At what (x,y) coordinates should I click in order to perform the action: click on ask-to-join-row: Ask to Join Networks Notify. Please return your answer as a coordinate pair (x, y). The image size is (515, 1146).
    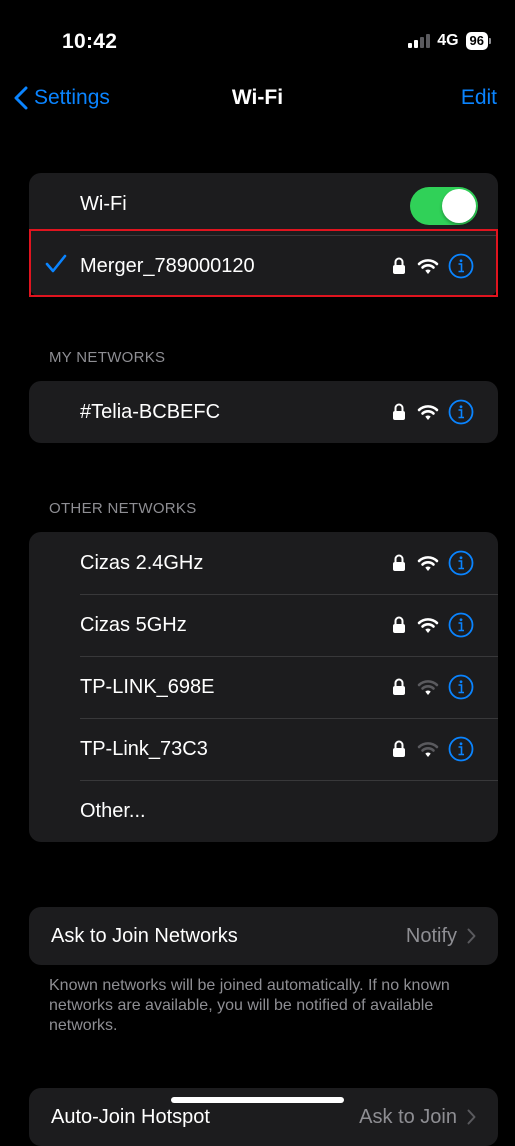
    Looking at the image, I should click on (263, 936).